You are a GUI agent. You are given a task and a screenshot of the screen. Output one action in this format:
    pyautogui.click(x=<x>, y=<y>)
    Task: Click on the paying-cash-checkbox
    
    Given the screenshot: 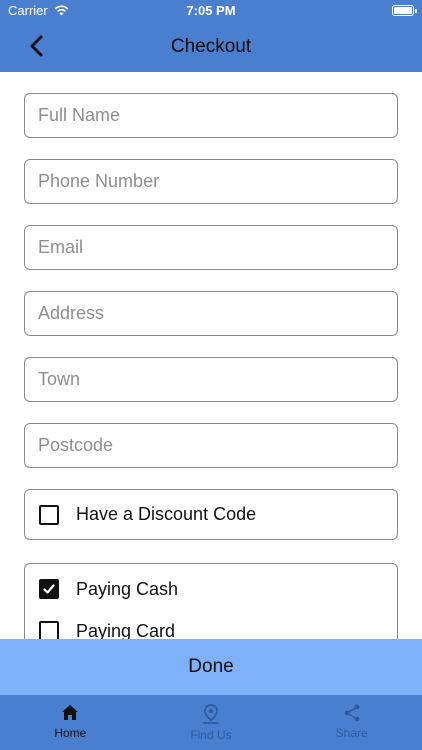 What is the action you would take?
    pyautogui.click(x=49, y=589)
    